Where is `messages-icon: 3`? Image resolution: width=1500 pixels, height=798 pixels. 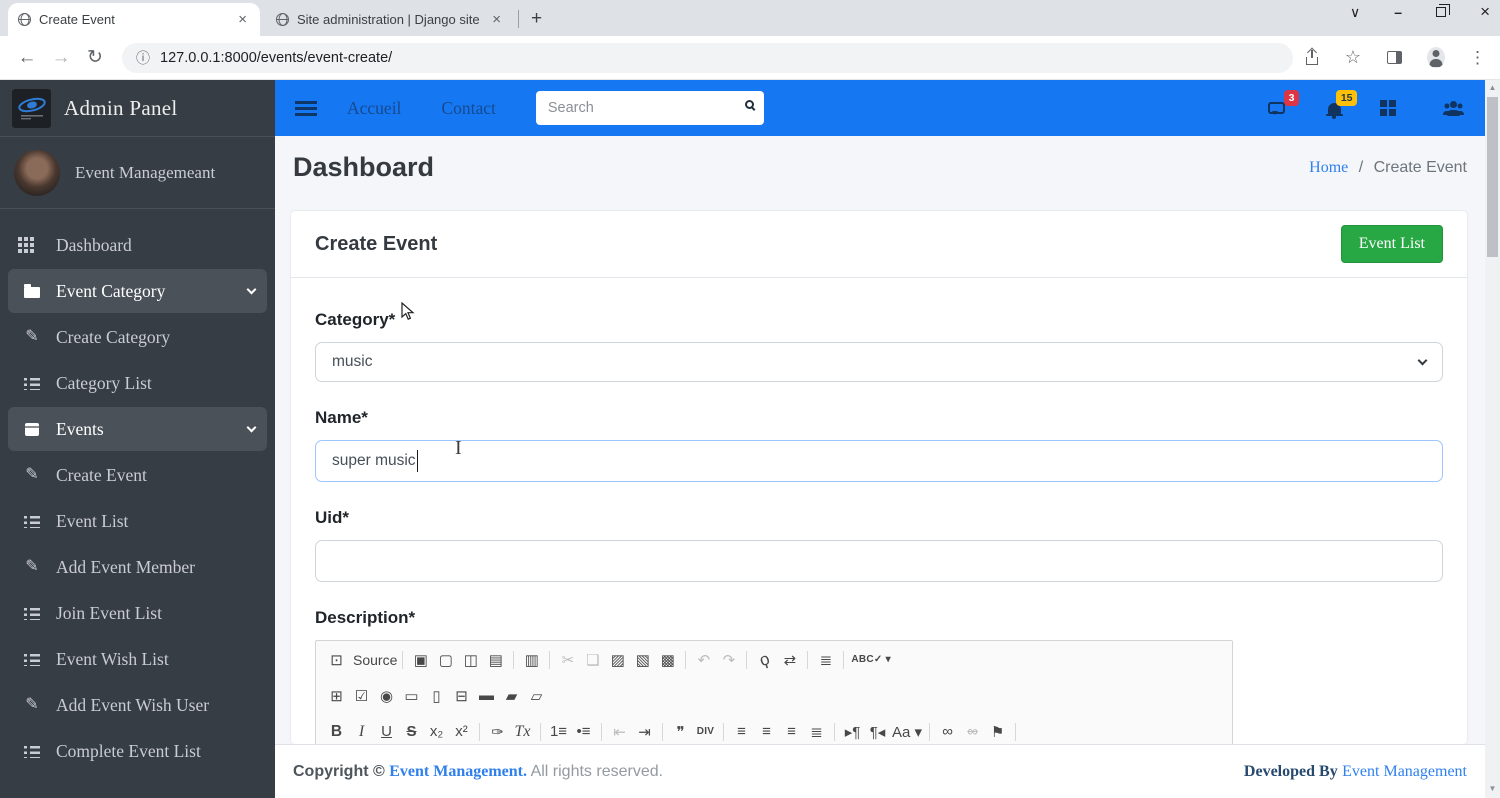
messages-icon: 3 is located at coordinates (1283, 103).